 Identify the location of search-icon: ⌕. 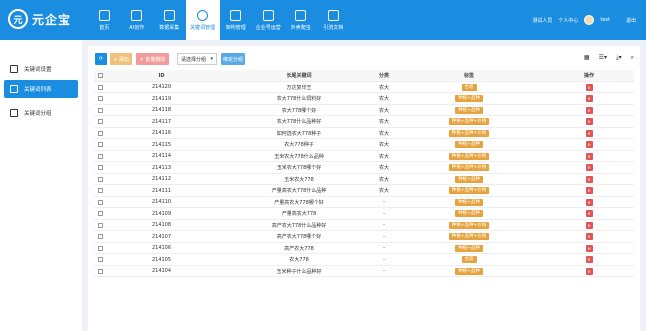
(632, 58).